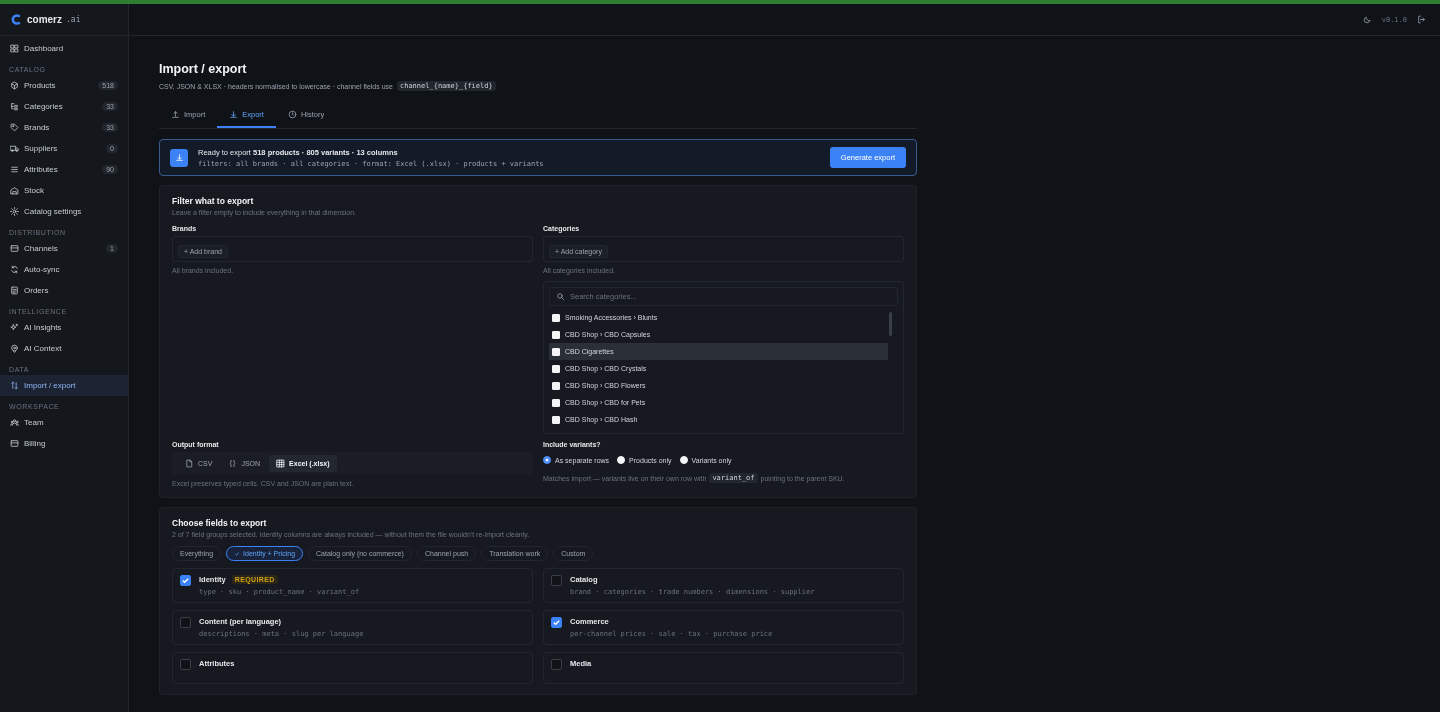 This screenshot has height=712, width=1440. Describe the element at coordinates (14, 169) in the screenshot. I see `list-icon` at that location.